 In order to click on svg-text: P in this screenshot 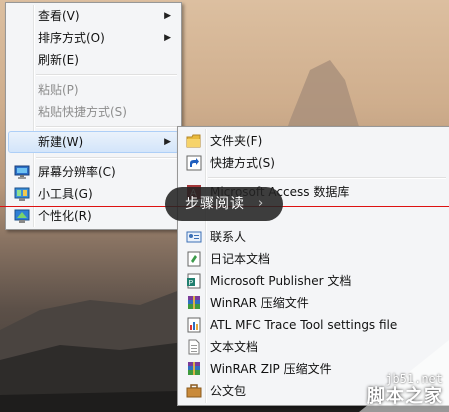, I will do `click(191, 283)`.